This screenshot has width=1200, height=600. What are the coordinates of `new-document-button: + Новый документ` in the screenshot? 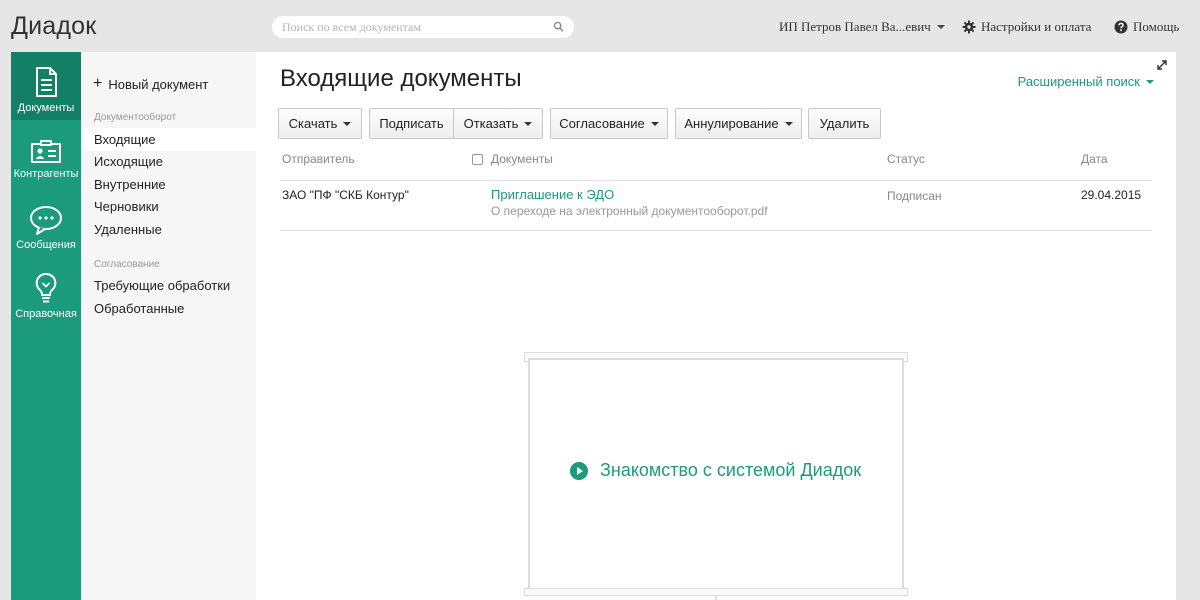 It's located at (150, 84).